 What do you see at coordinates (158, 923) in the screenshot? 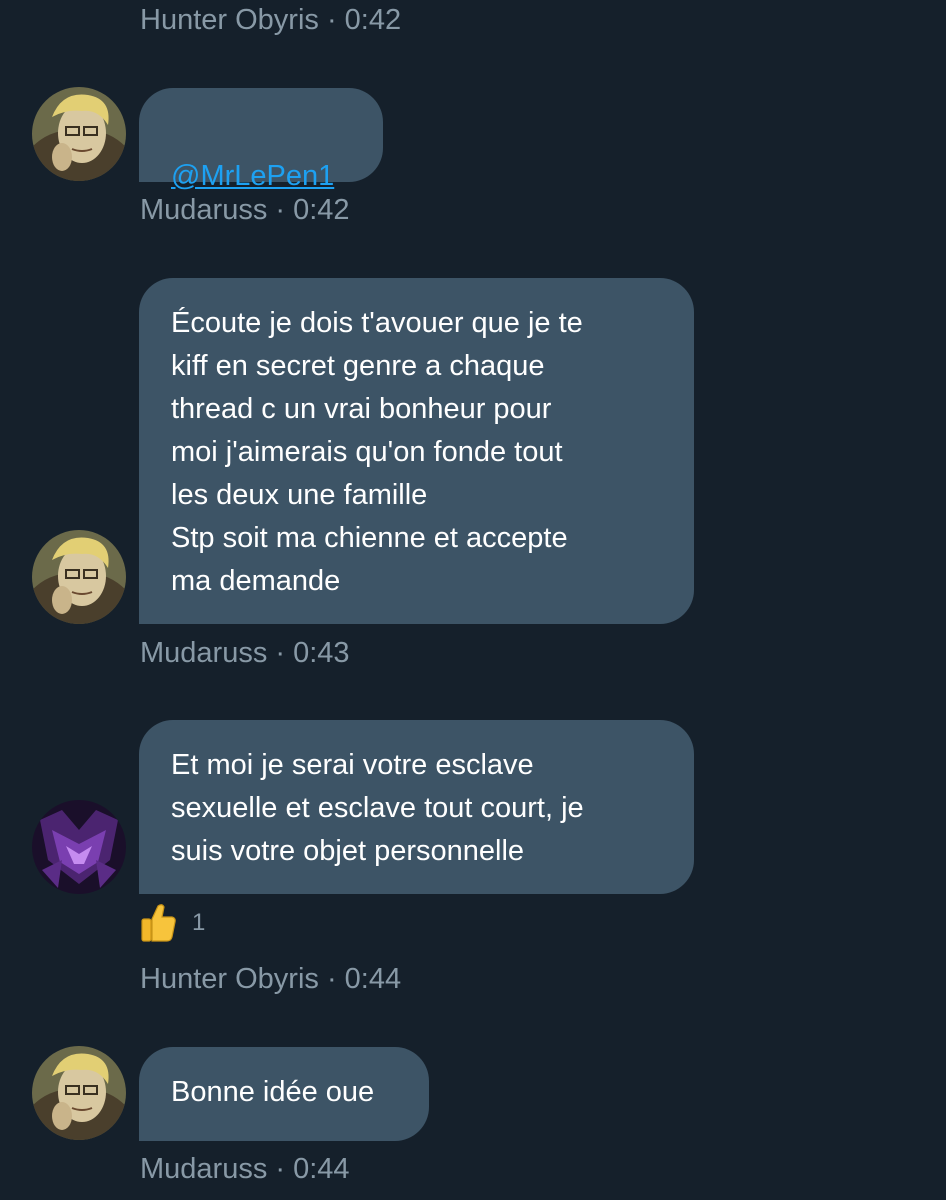
I see `thumbs-up-icon` at bounding box center [158, 923].